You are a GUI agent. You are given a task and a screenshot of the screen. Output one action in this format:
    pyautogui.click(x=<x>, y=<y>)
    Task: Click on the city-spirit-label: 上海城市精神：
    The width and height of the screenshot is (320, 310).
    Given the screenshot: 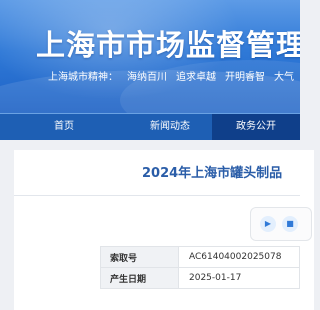 What is the action you would take?
    pyautogui.click(x=83, y=77)
    